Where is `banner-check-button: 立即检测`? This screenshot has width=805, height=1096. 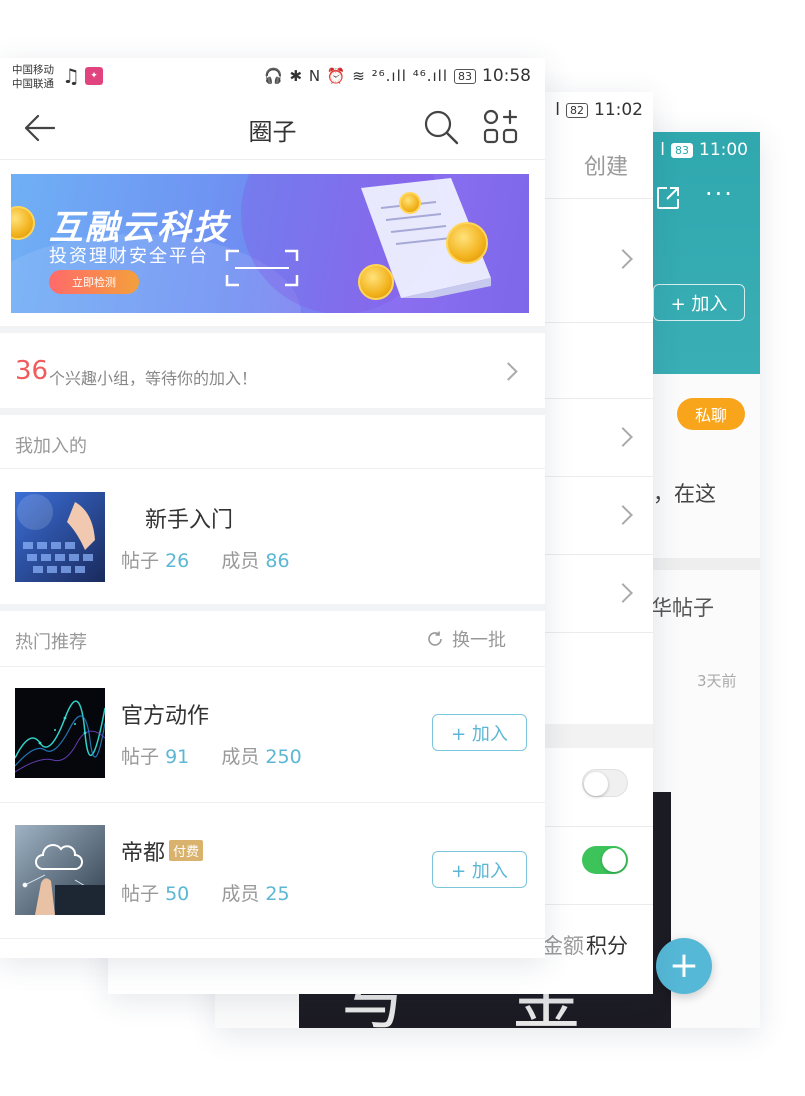 banner-check-button: 立即检测 is located at coordinates (94, 282).